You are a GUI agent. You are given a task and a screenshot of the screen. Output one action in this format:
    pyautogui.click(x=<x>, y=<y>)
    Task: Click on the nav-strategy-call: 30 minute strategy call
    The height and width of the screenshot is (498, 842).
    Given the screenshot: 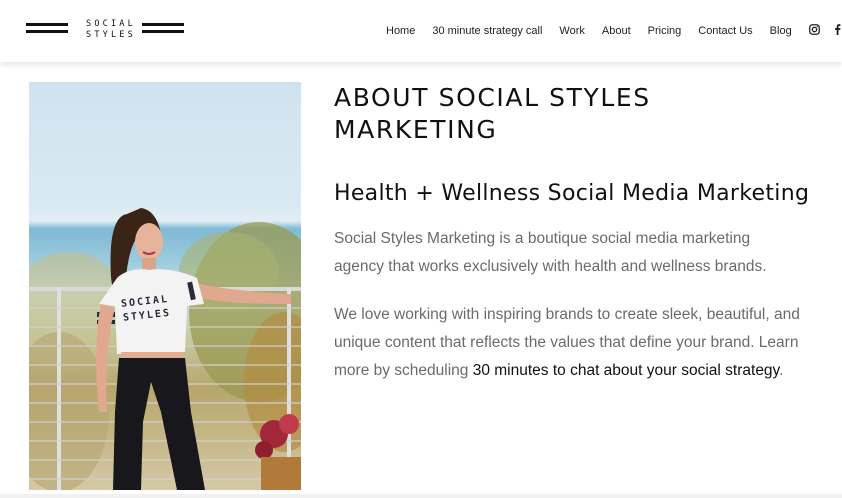 What is the action you would take?
    pyautogui.click(x=487, y=31)
    